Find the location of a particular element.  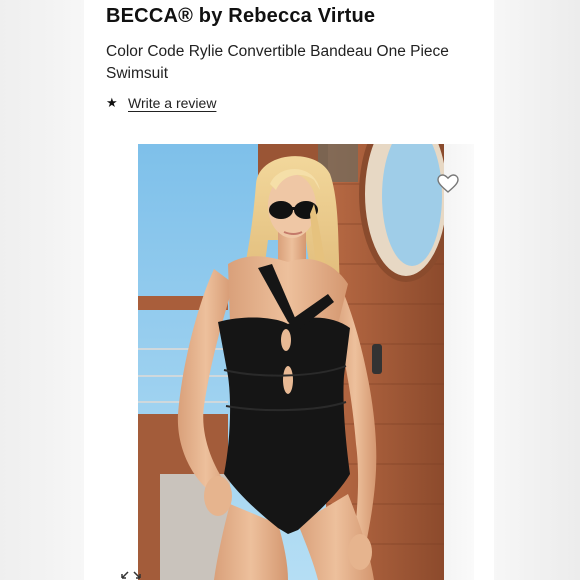

right-margin is located at coordinates (537, 290).